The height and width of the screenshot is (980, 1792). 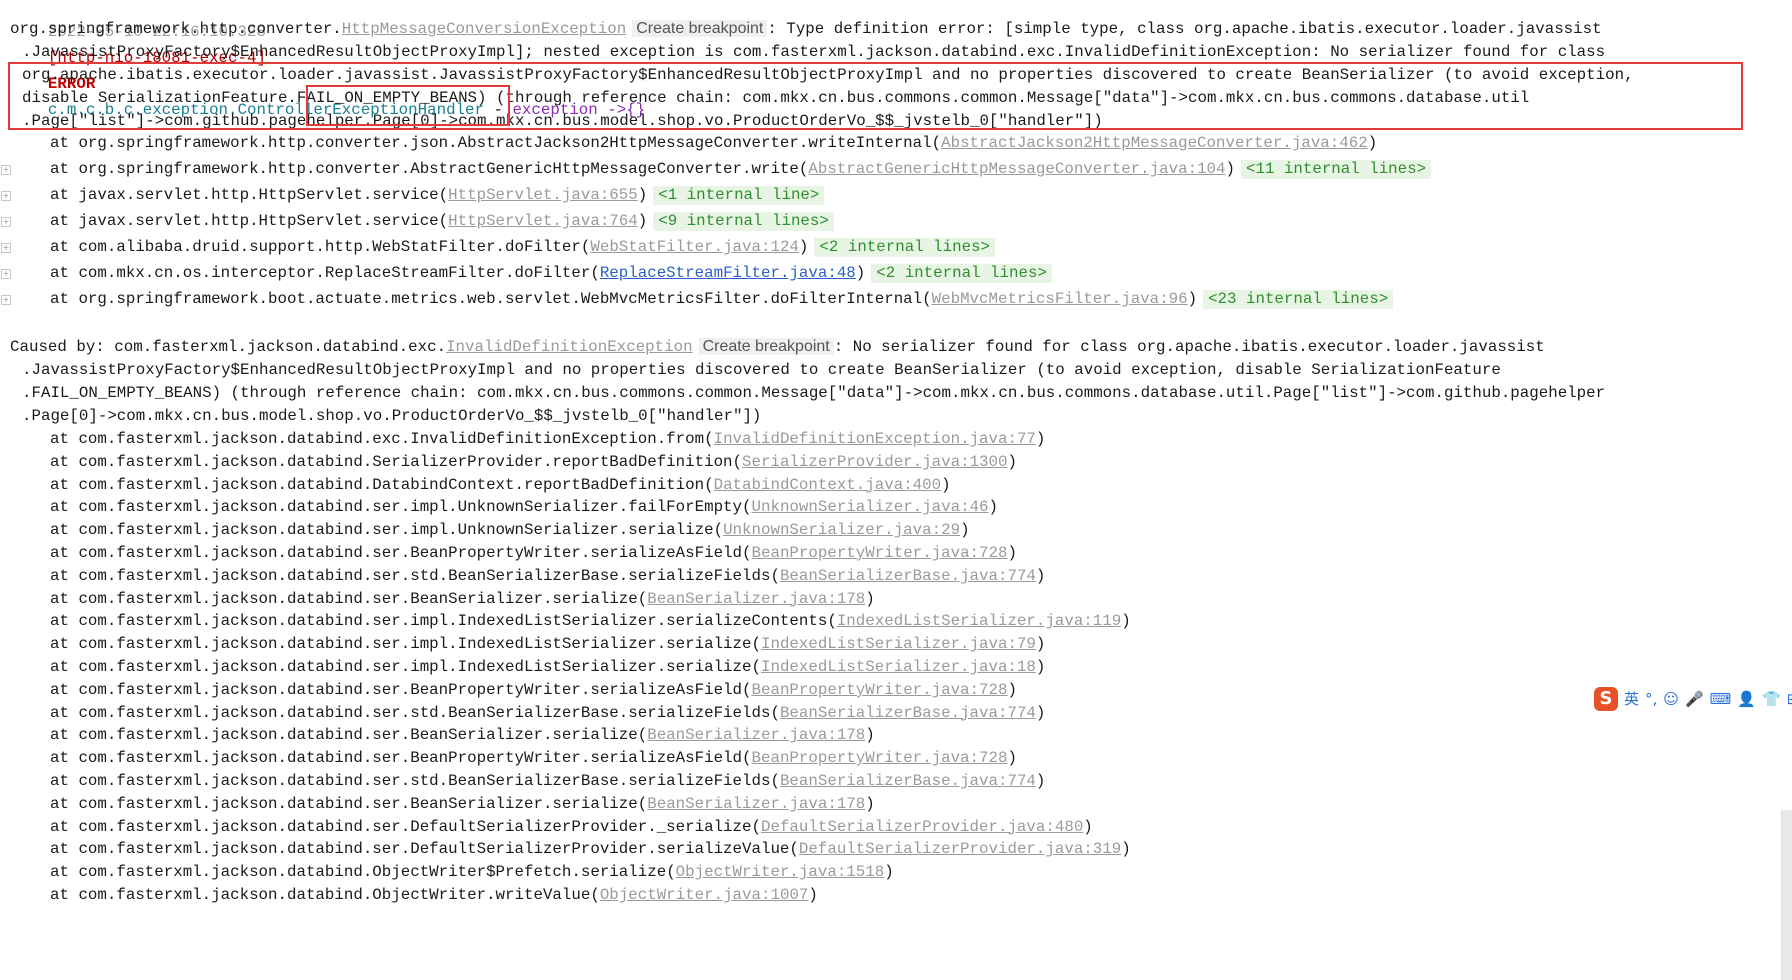 I want to click on ime-language-toggle: 英, so click(x=1631, y=699).